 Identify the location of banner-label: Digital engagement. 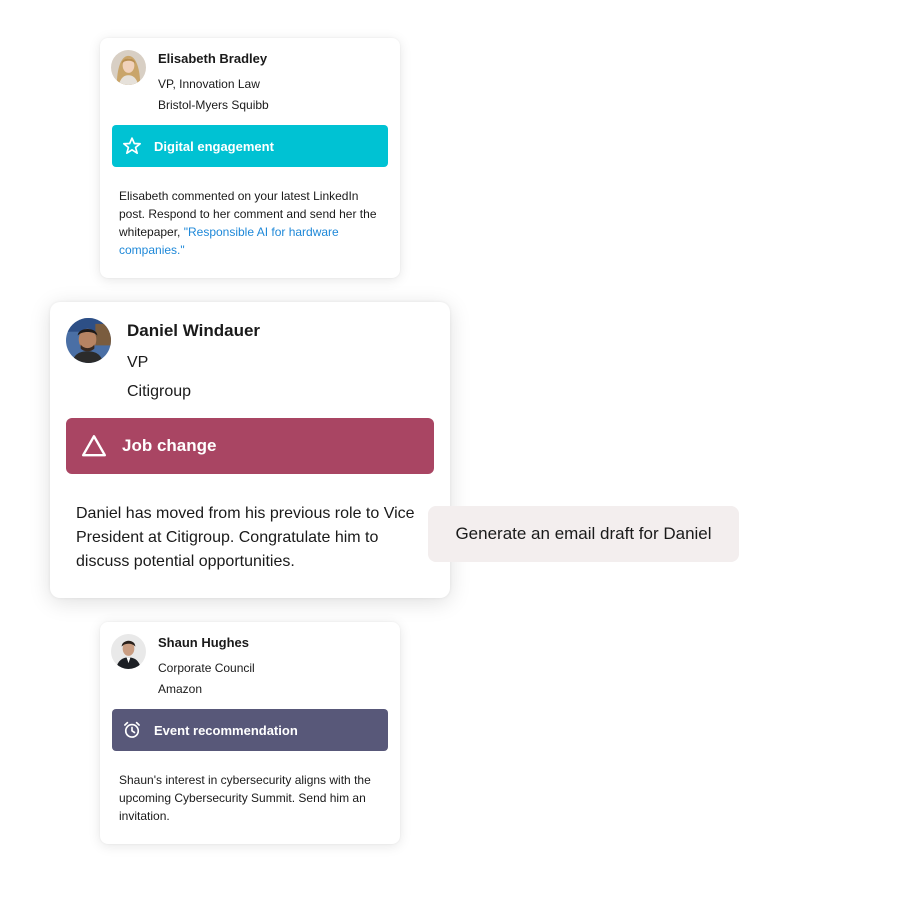
(214, 146).